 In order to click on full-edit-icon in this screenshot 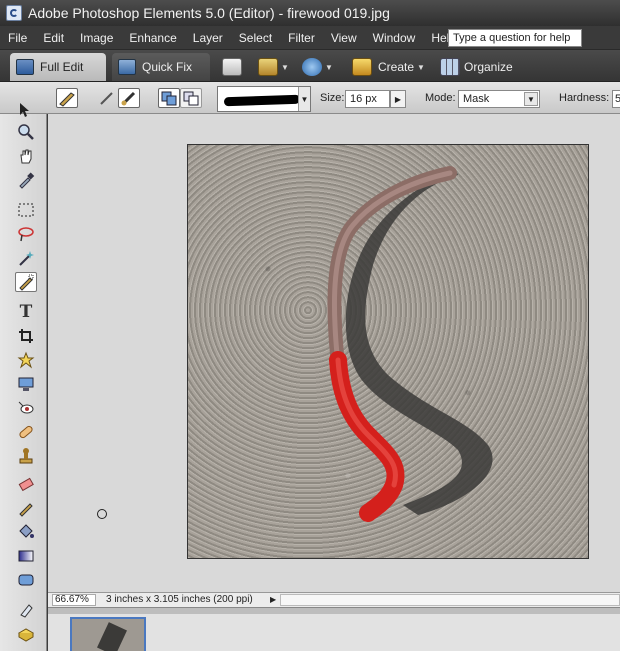, I will do `click(25, 67)`.